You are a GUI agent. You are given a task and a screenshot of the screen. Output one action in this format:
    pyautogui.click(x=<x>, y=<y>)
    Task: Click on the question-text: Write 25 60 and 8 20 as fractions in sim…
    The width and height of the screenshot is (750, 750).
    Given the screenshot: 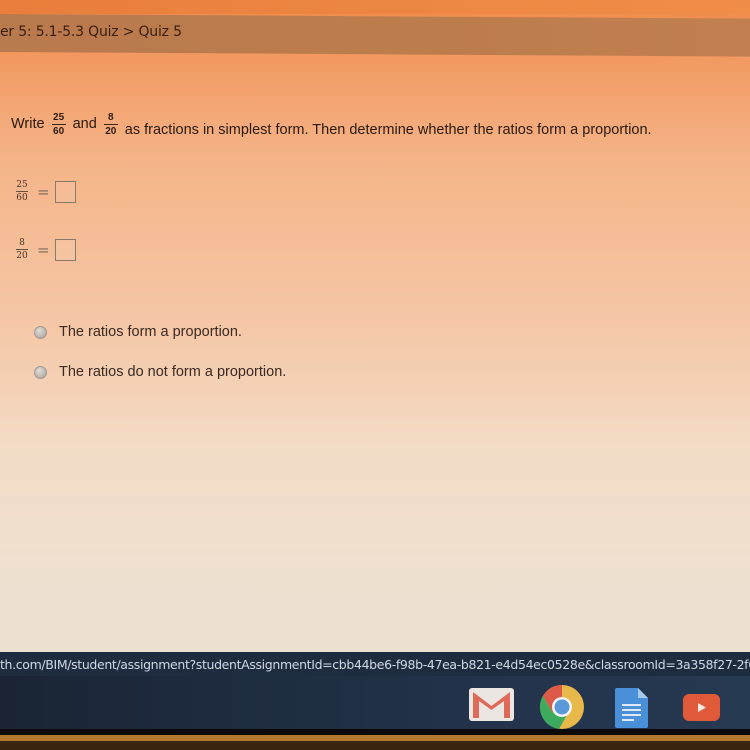 What is the action you would take?
    pyautogui.click(x=331, y=124)
    